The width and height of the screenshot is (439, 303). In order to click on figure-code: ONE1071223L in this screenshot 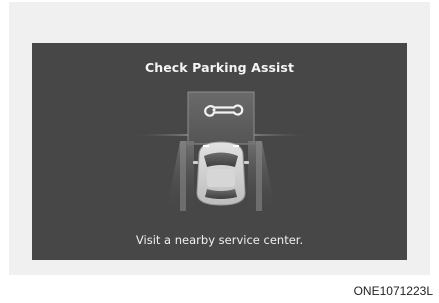, I will do `click(393, 291)`.